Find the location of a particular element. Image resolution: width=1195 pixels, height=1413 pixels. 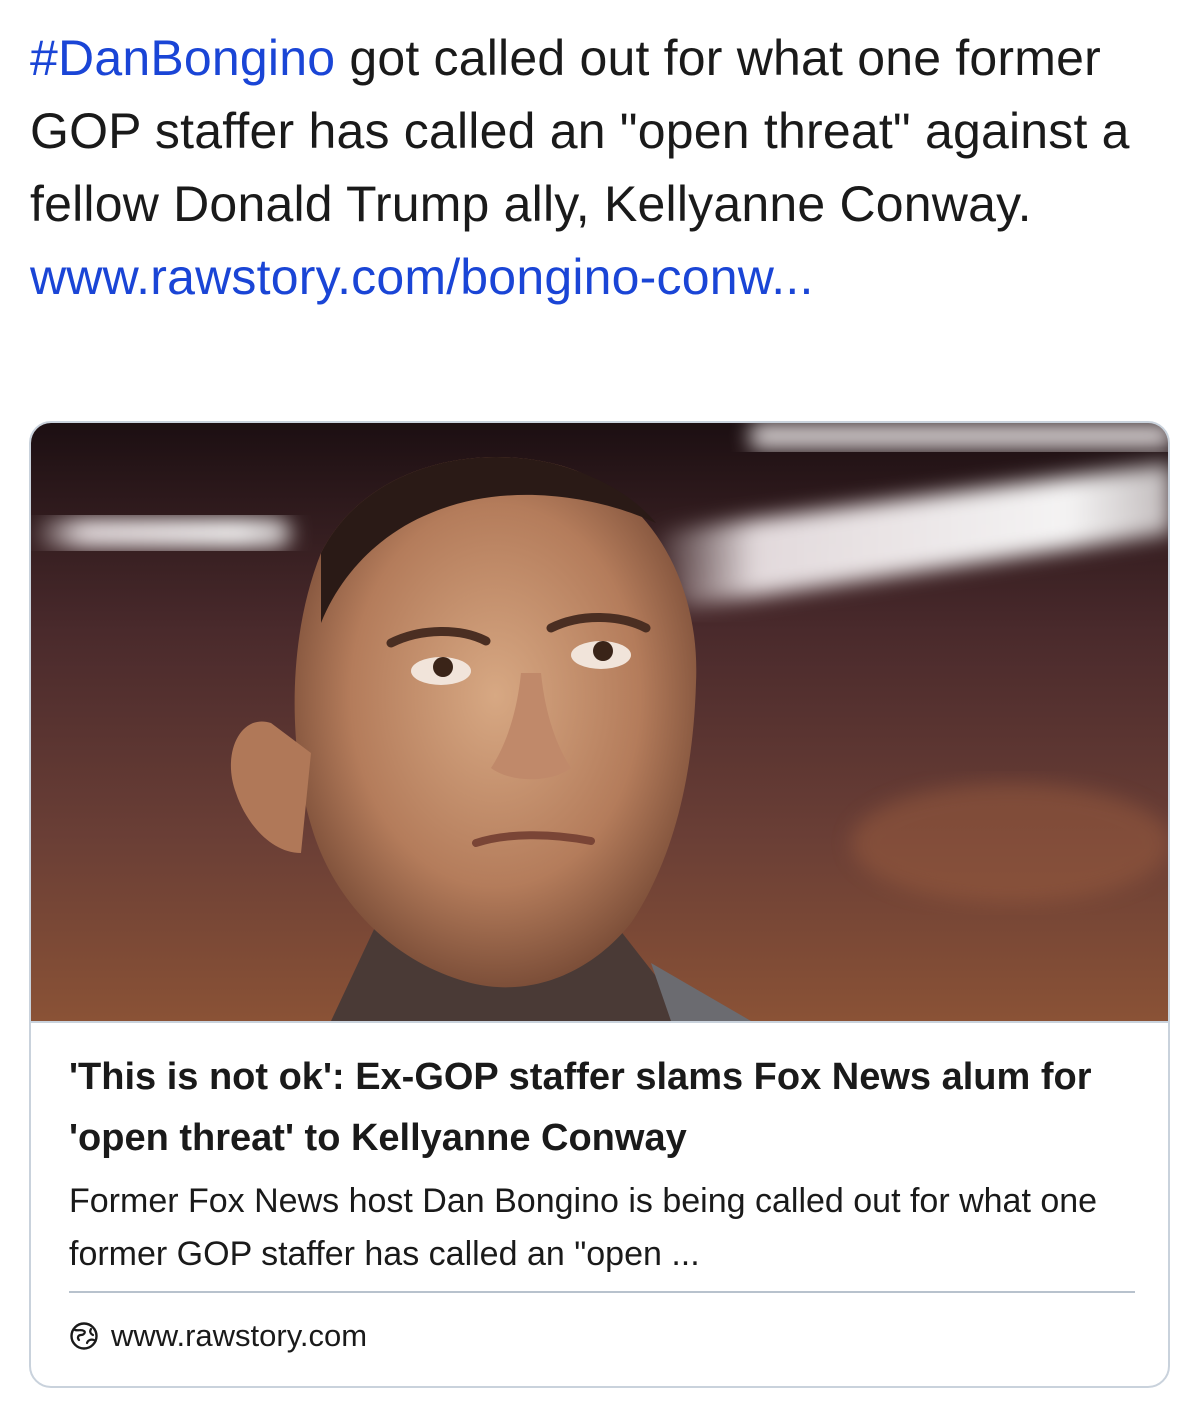

divider is located at coordinates (602, 1292).